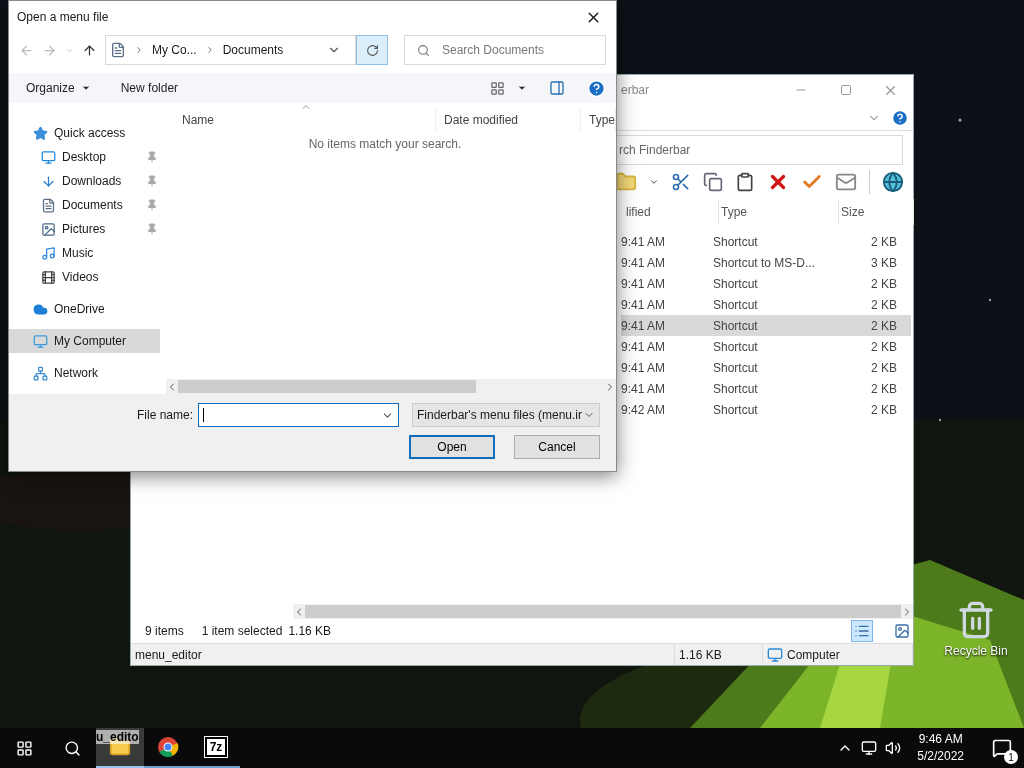 The image size is (1024, 768). Describe the element at coordinates (893, 182) in the screenshot. I see `globe-icon` at that location.